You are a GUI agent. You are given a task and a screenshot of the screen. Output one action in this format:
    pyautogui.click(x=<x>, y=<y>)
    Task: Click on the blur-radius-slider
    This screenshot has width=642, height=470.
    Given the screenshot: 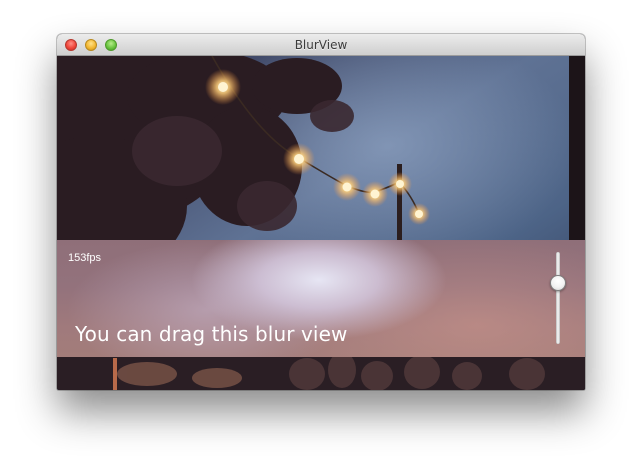 What is the action you would take?
    pyautogui.click(x=558, y=298)
    